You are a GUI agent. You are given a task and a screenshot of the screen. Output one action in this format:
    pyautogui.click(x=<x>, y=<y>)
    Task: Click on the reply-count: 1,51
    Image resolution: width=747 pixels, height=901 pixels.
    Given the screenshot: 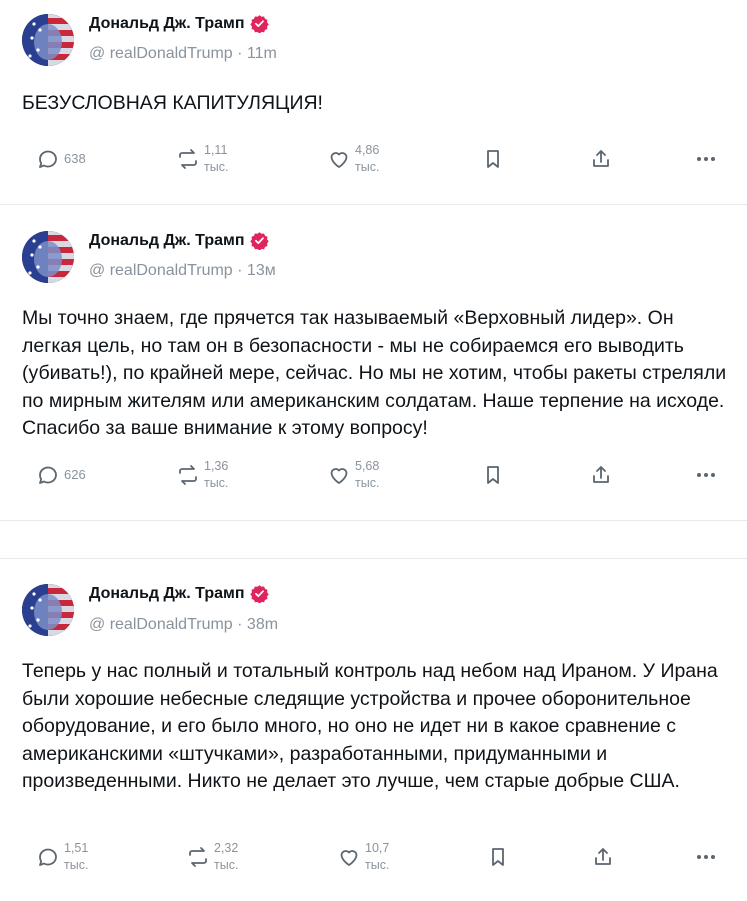 What is the action you would take?
    pyautogui.click(x=76, y=848)
    